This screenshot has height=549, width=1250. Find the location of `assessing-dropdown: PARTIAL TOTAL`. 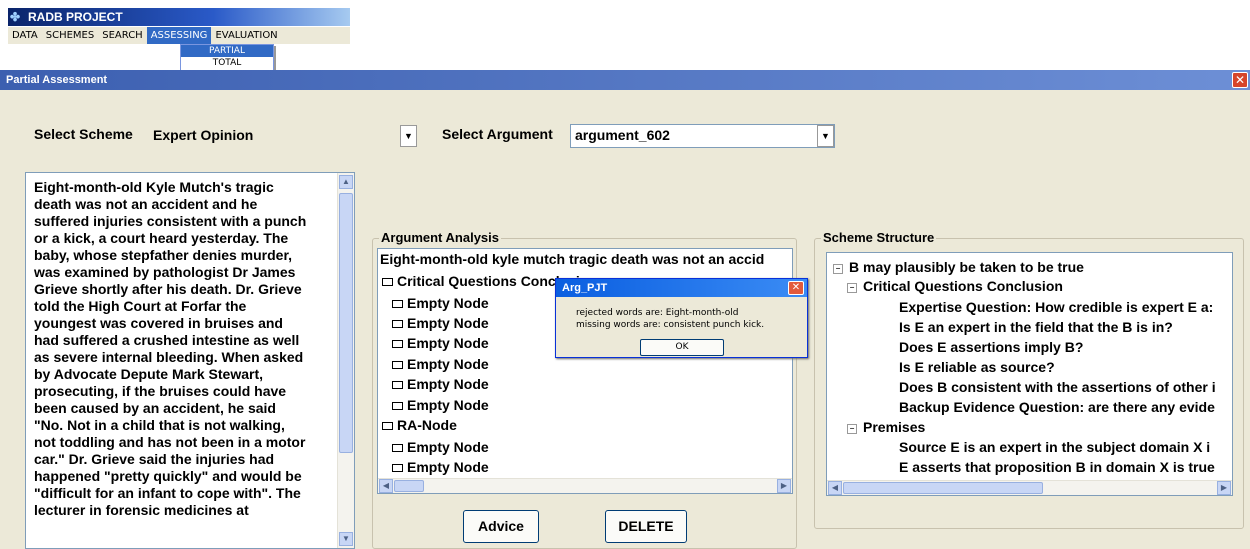

assessing-dropdown: PARTIAL TOTAL is located at coordinates (227, 58).